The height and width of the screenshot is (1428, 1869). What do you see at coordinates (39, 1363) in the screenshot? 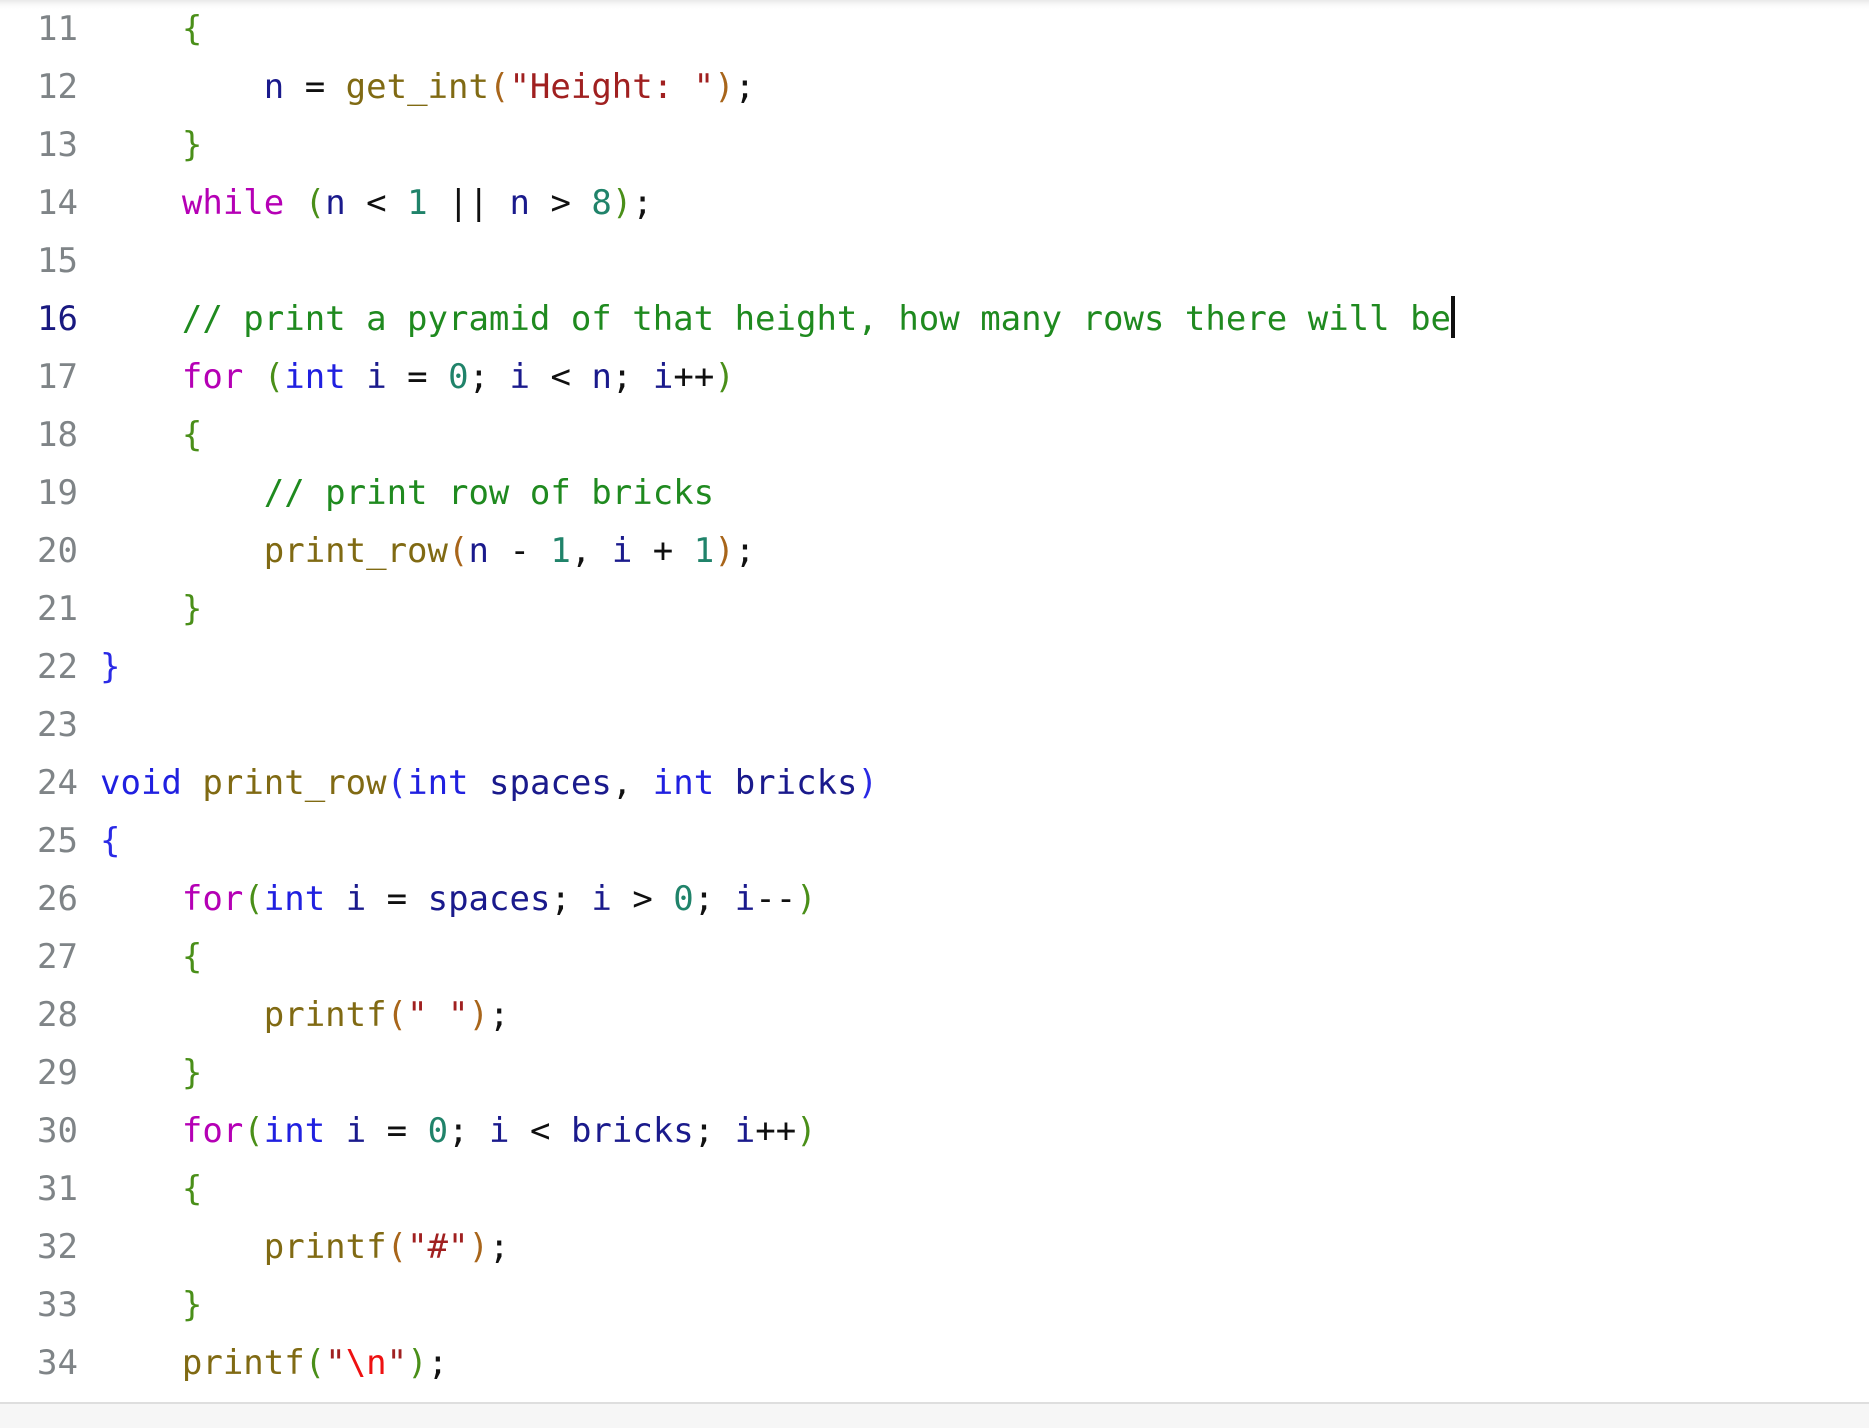
I see `line-number: 34` at bounding box center [39, 1363].